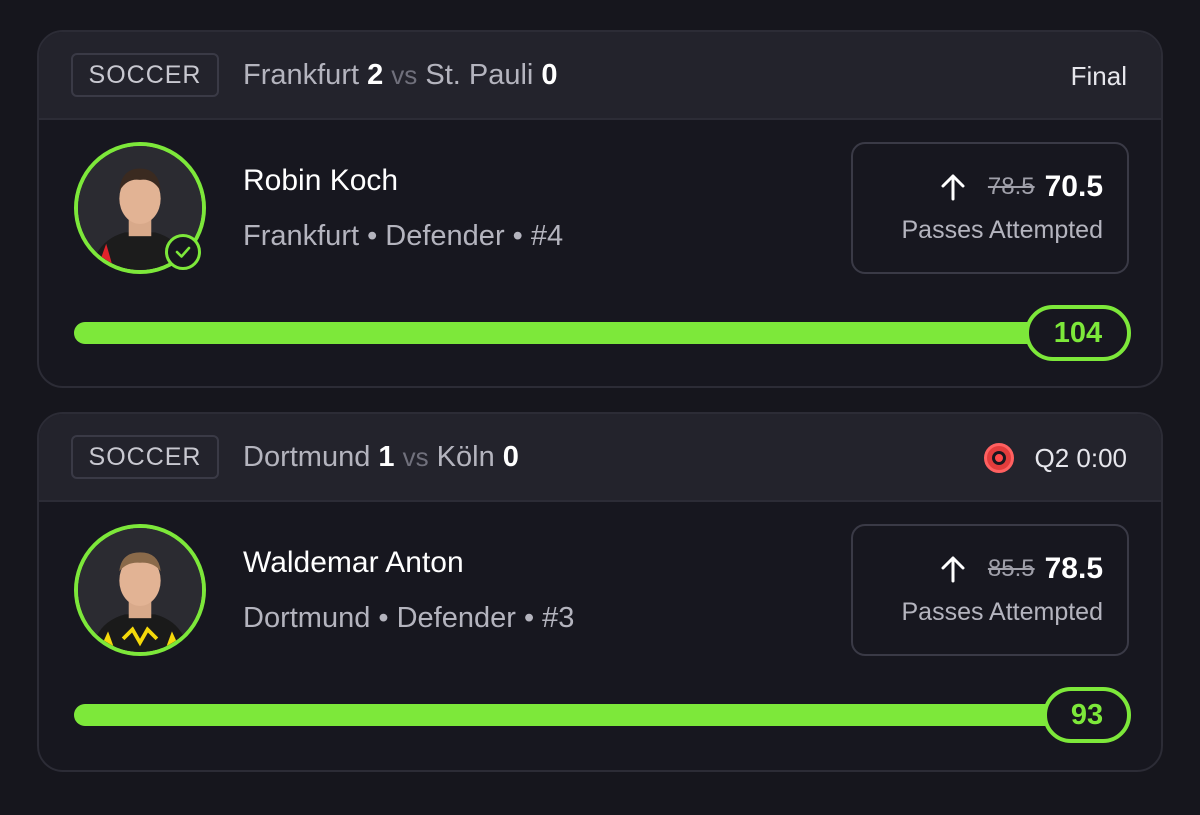 The height and width of the screenshot is (815, 1200). Describe the element at coordinates (600, 76) in the screenshot. I see `match-header: SOCCER Frankfurt 2 vs St. Pauli 0 Final` at that location.